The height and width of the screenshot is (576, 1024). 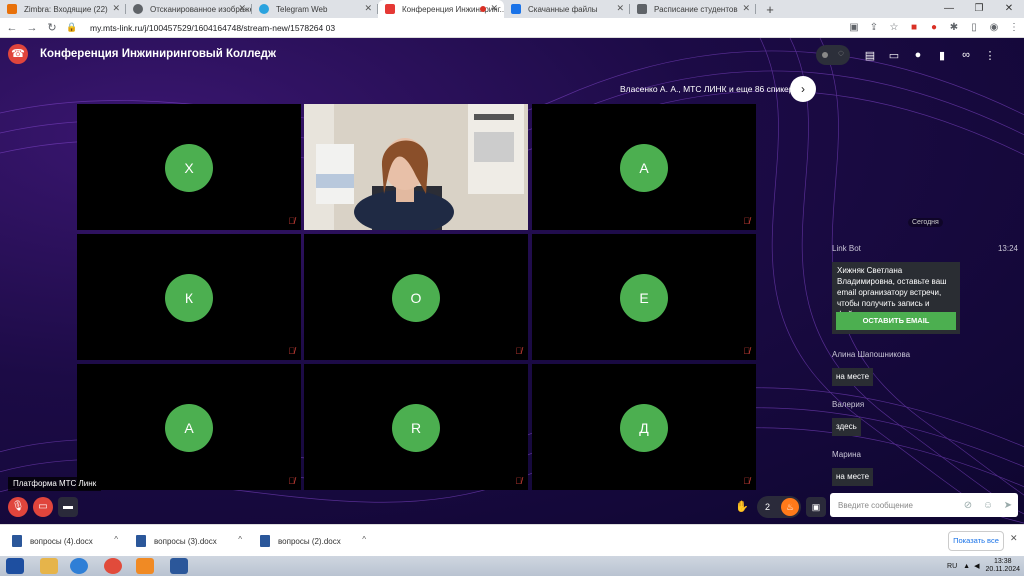 I want to click on avatar: Д, so click(x=644, y=428).